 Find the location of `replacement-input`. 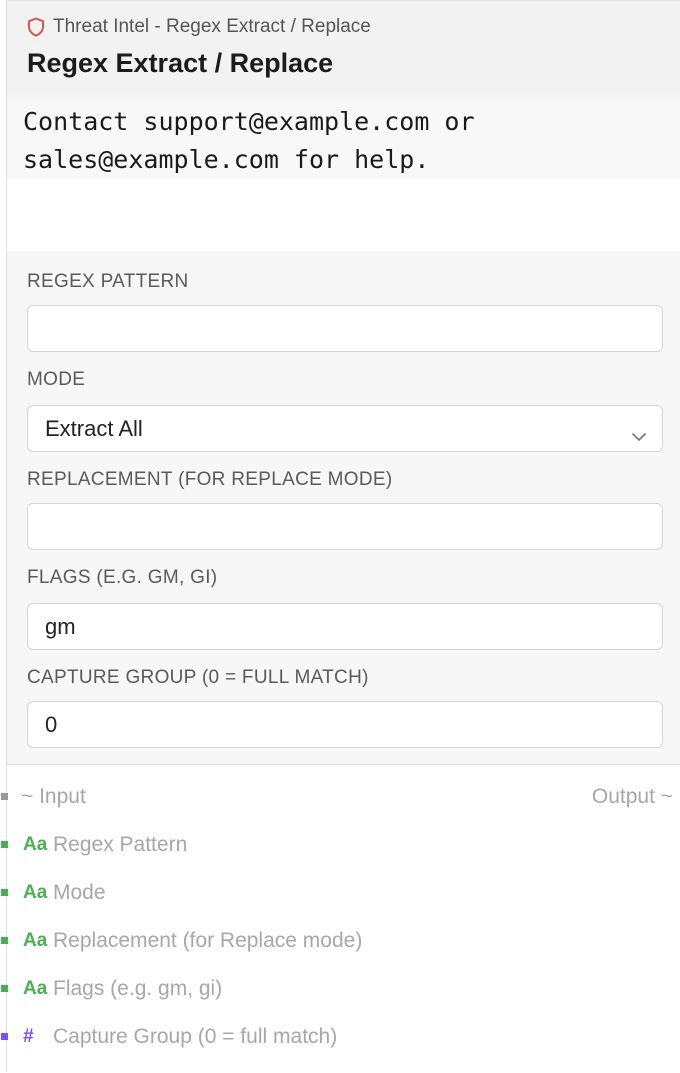

replacement-input is located at coordinates (345, 526).